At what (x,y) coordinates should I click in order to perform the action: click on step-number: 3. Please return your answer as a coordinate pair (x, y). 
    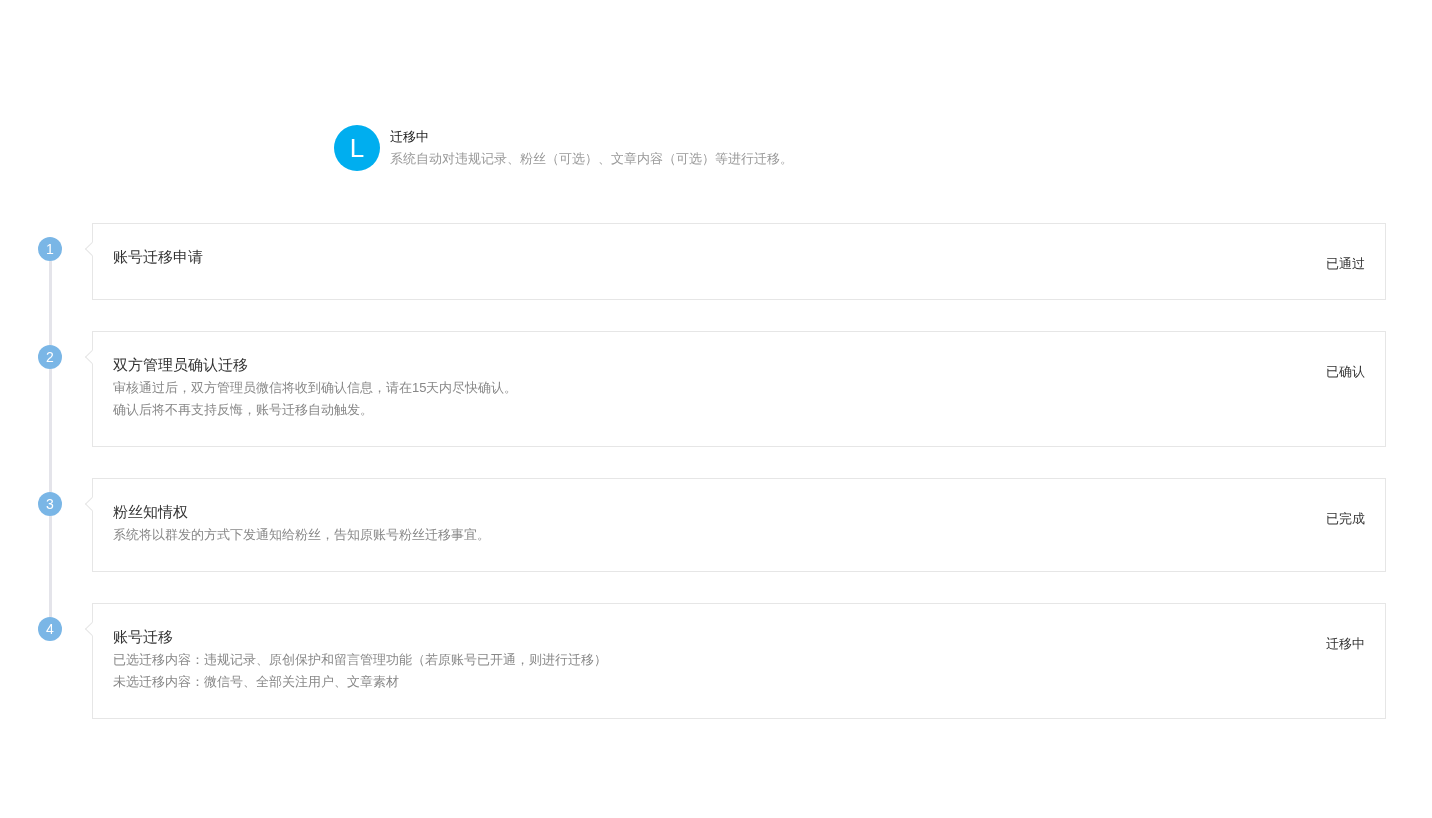
    Looking at the image, I should click on (50, 504).